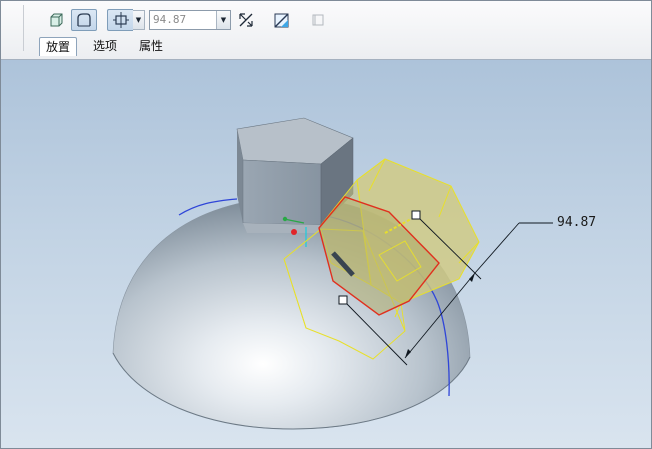 This screenshot has width=652, height=449. I want to click on depth-value-dropdown: ▼, so click(223, 20).